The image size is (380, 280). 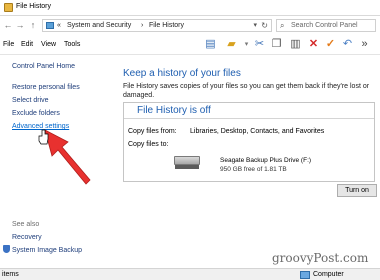 I want to click on red-arrow-icon, so click(x=67, y=157).